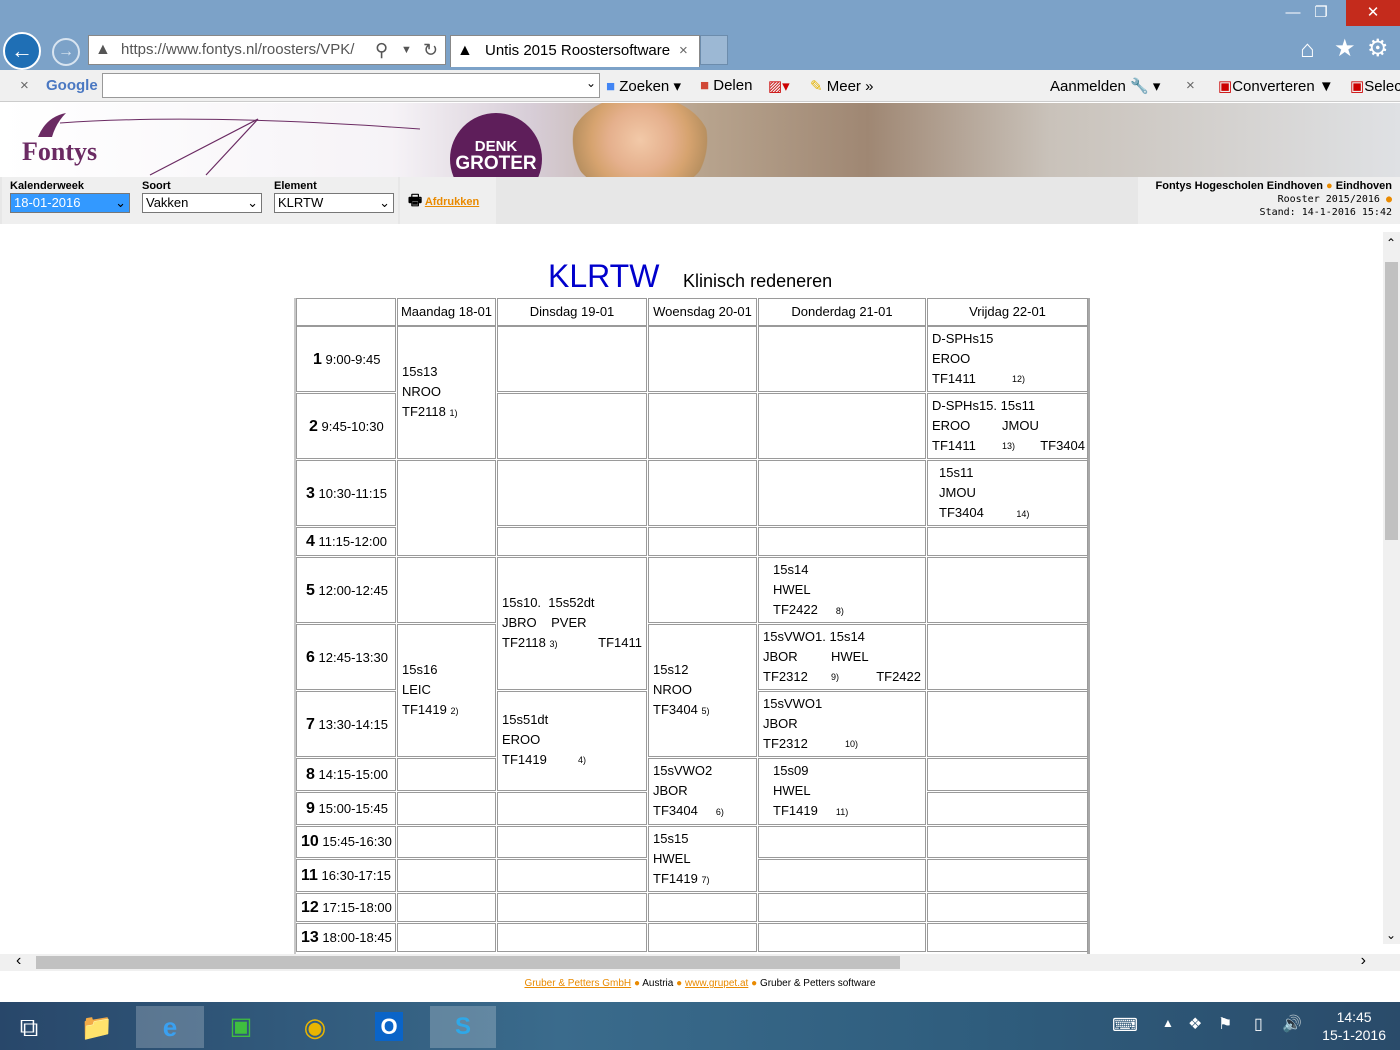 Image resolution: width=1400 pixels, height=1050 pixels. What do you see at coordinates (351, 85) in the screenshot?
I see `google-search-input: ⌄` at bounding box center [351, 85].